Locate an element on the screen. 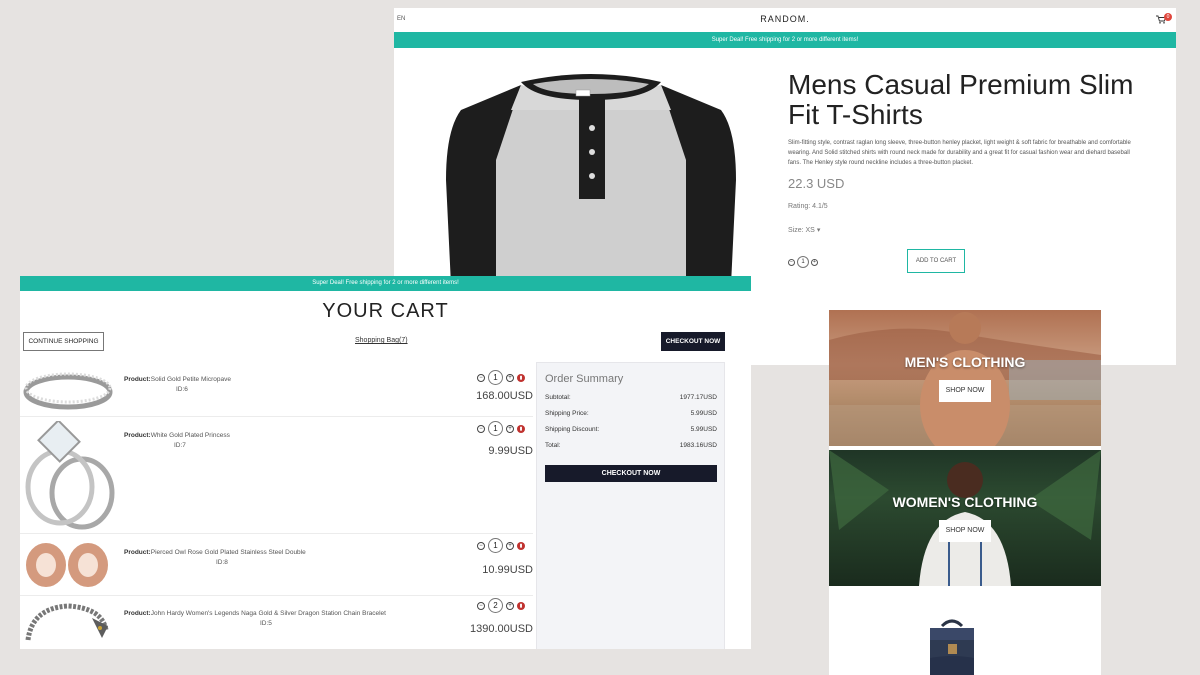  summary-label: Shipping Discount: is located at coordinates (572, 429).